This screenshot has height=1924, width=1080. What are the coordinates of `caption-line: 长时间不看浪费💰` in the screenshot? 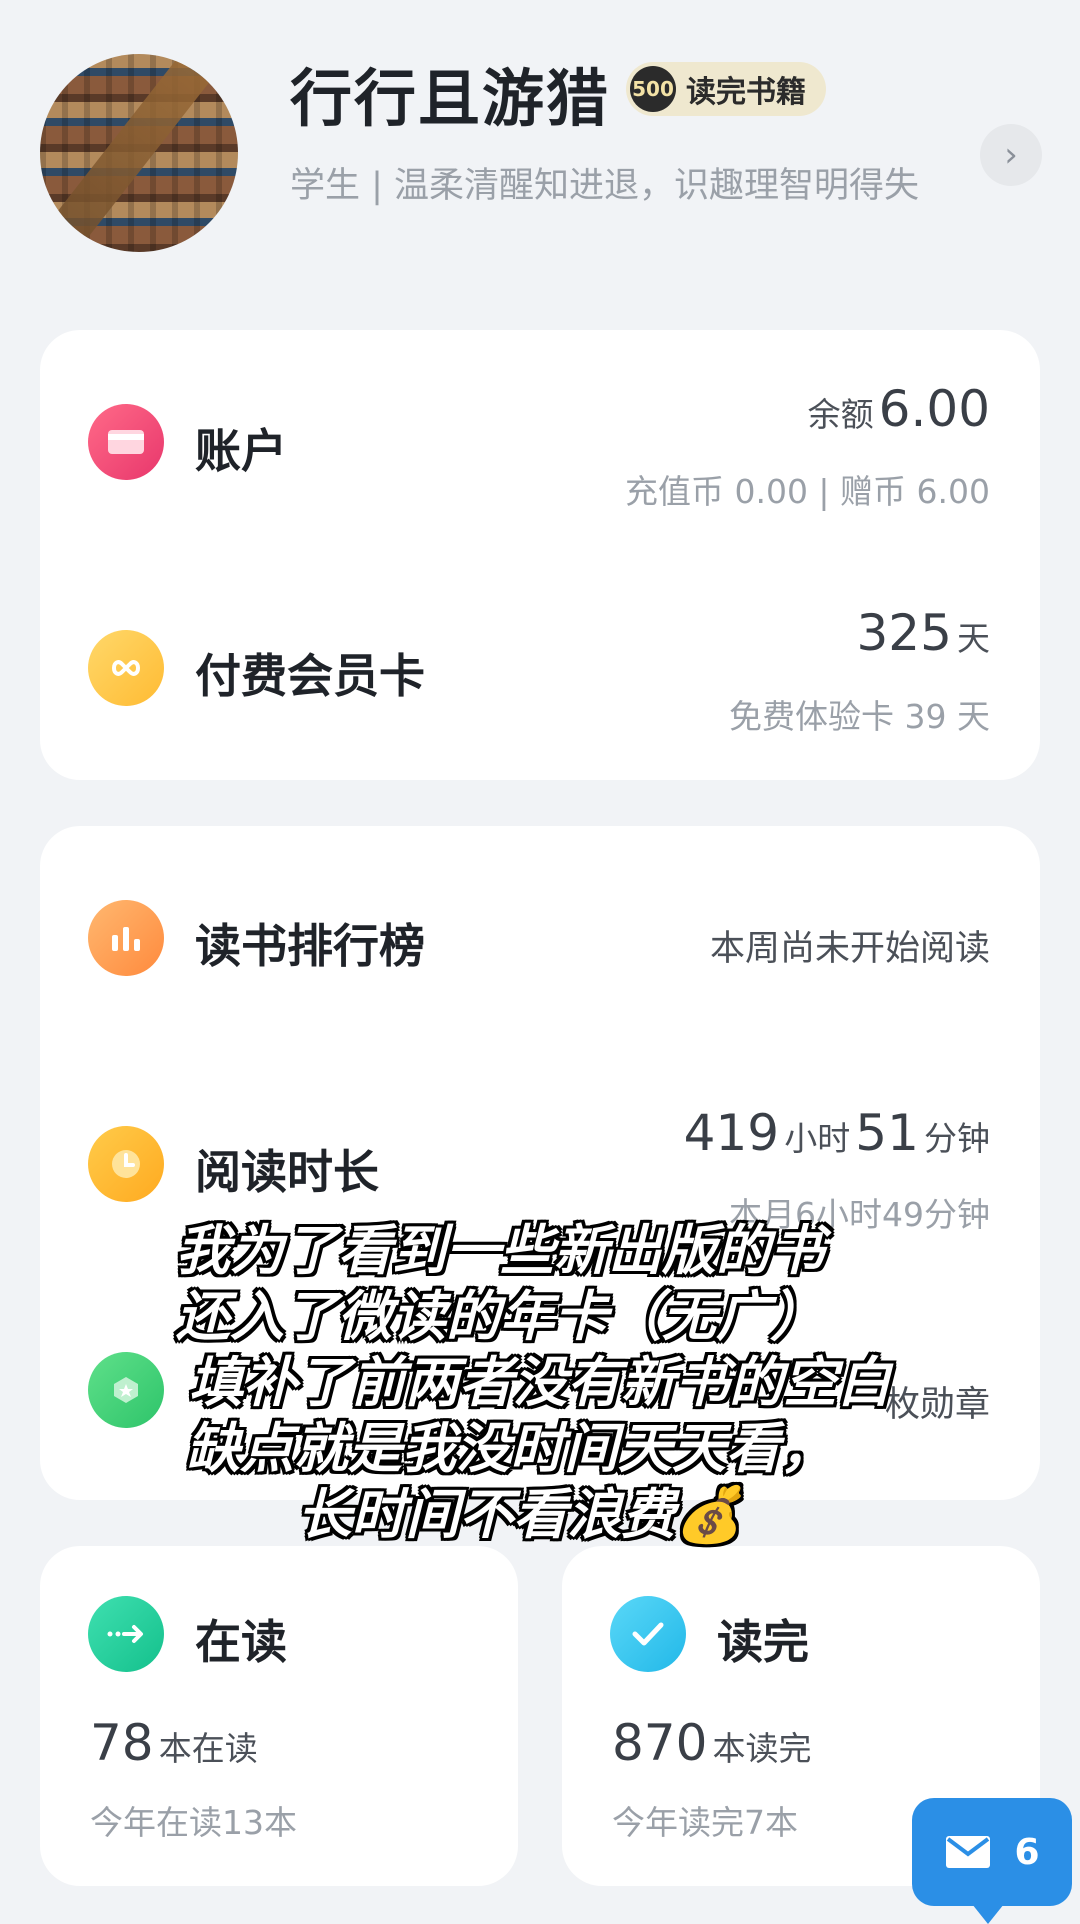 It's located at (520, 1514).